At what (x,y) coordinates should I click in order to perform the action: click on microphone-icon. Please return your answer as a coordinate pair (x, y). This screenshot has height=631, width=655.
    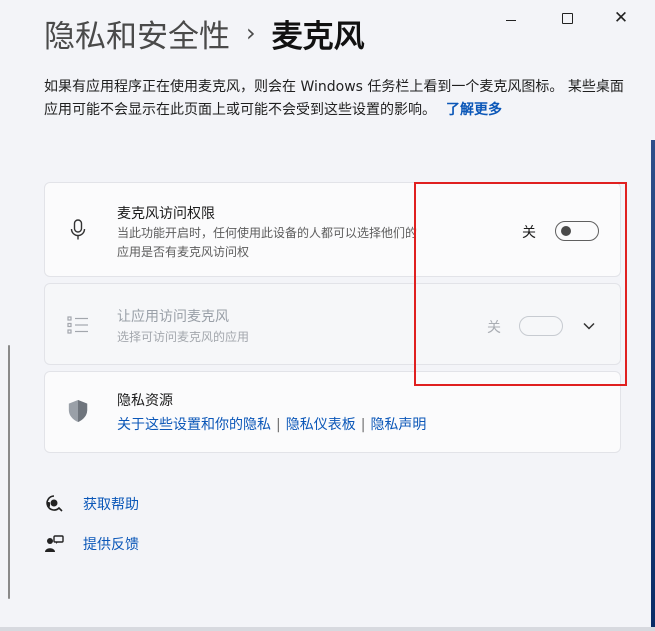
    Looking at the image, I should click on (78, 230).